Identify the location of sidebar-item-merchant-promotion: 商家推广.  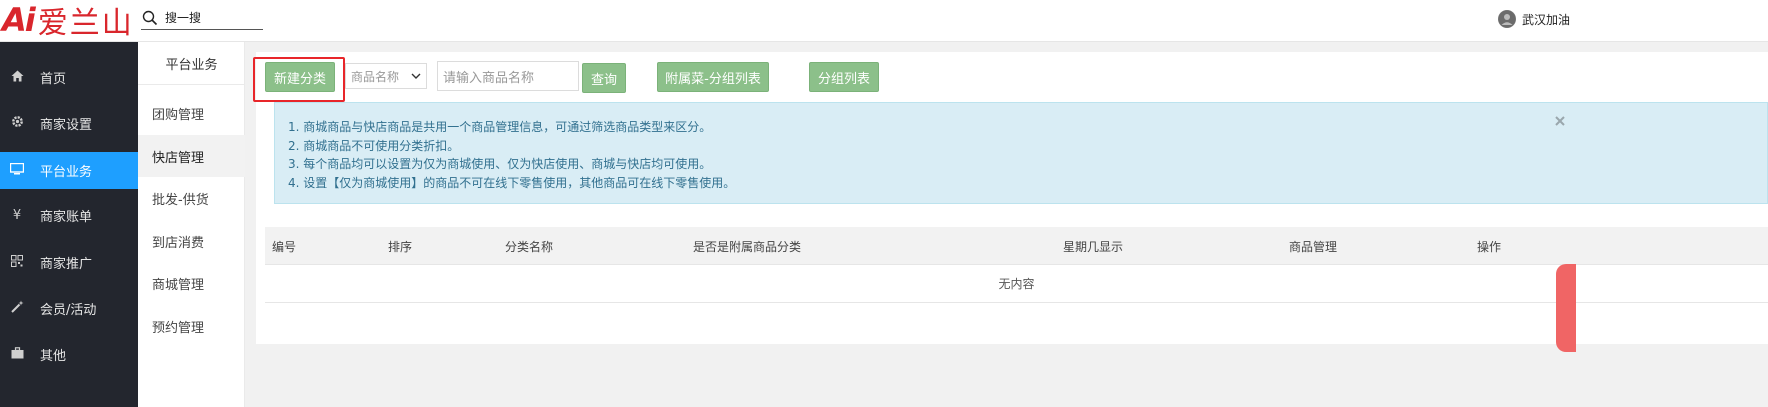
(69, 262).